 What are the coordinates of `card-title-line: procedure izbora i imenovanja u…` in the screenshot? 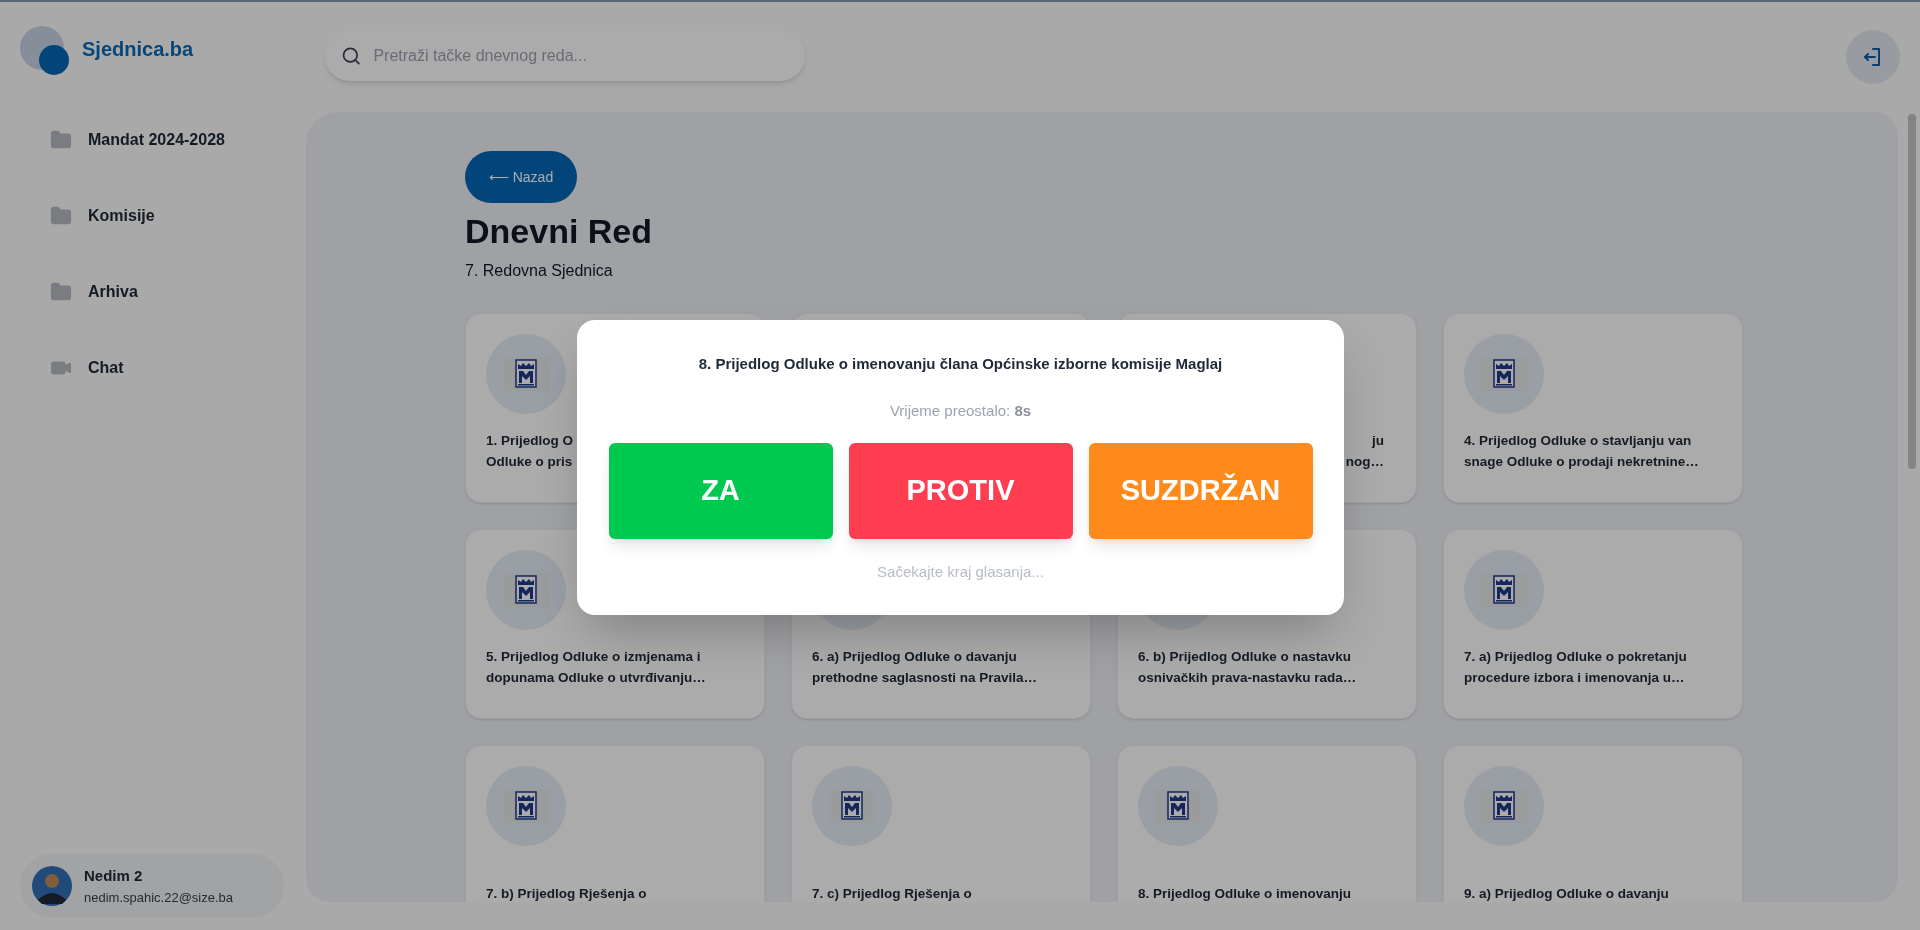 It's located at (1575, 678).